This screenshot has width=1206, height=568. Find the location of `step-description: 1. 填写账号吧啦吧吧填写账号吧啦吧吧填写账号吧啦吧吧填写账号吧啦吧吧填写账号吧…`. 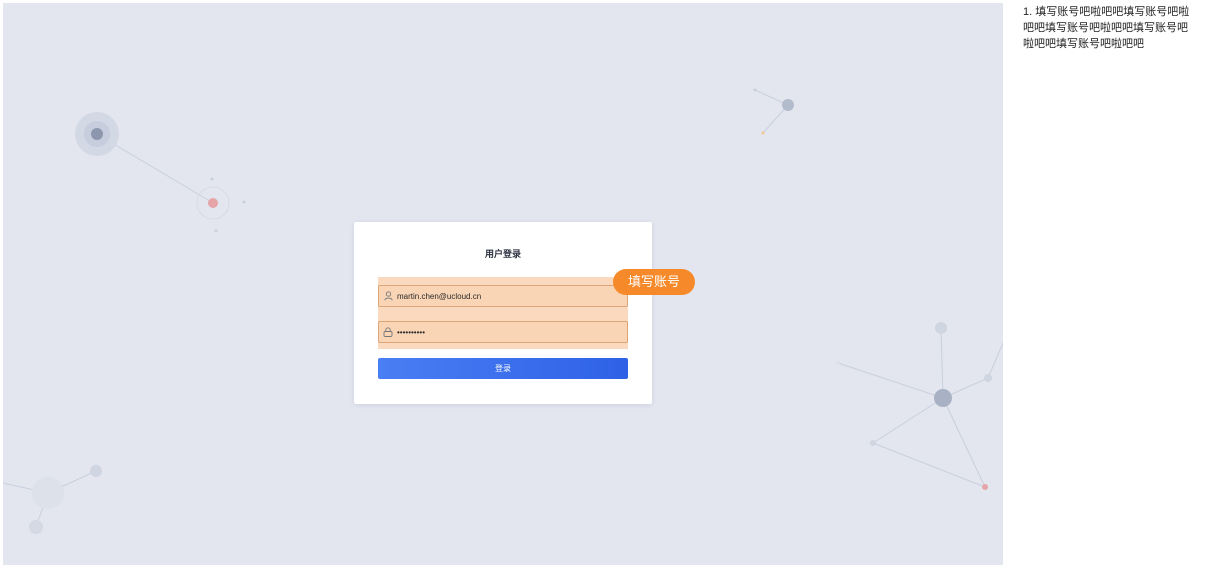

step-description: 1. 填写账号吧啦吧吧填写账号吧啦吧吧填写账号吧啦吧吧填写账号吧啦吧吧填写账号吧… is located at coordinates (1106, 28).